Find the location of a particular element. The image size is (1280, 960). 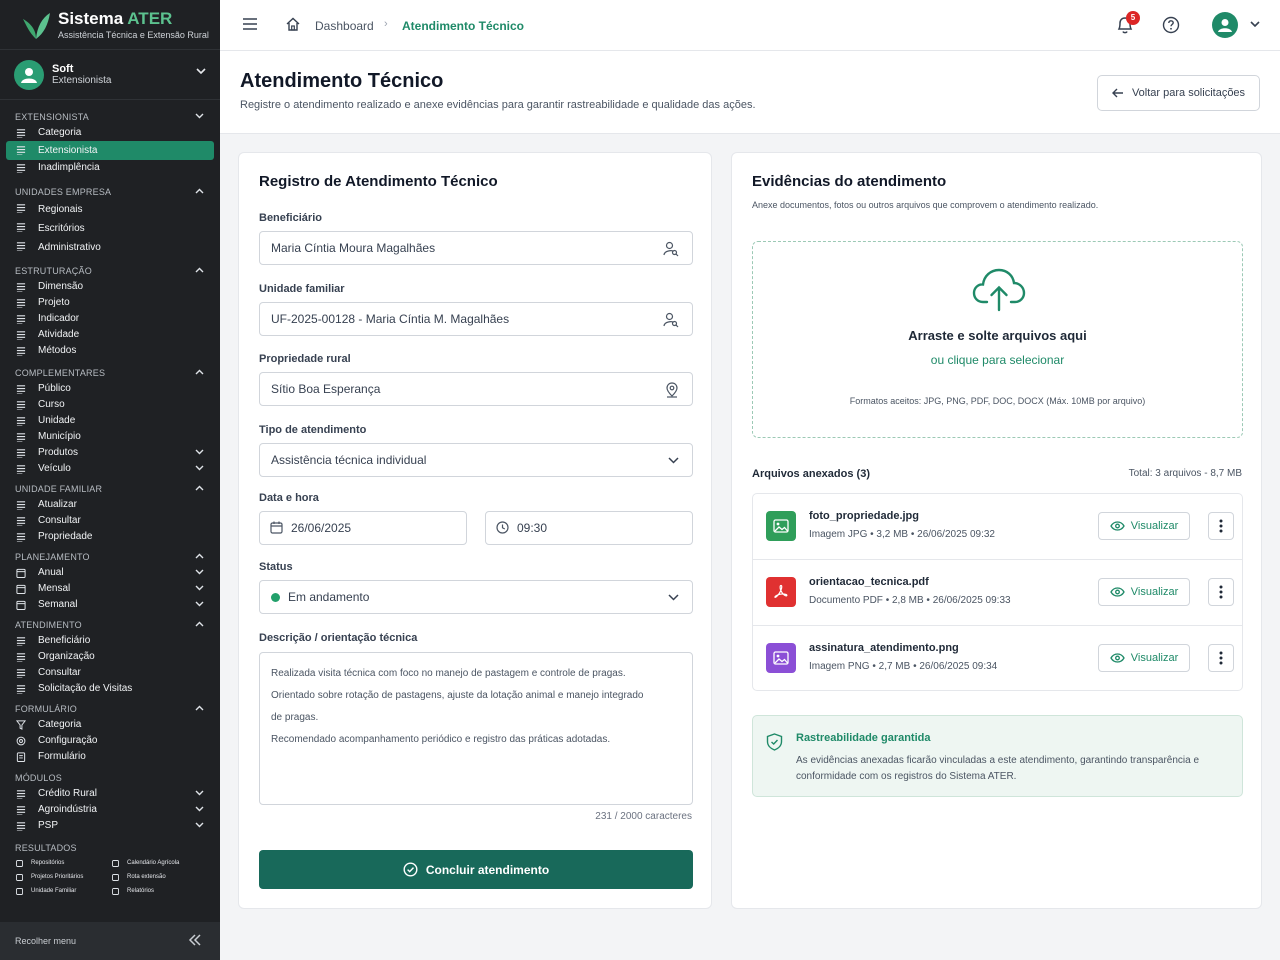

sidebar-item-unidades-1: Escritórios is located at coordinates (110, 228).